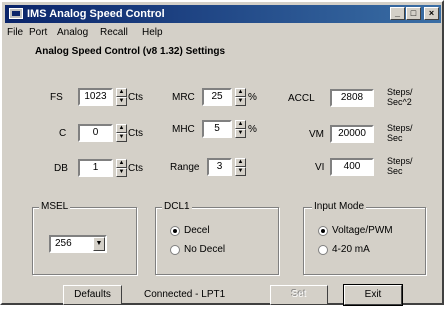 The image size is (448, 309). Describe the element at coordinates (352, 134) in the screenshot. I see `vm-input: 20000` at that location.